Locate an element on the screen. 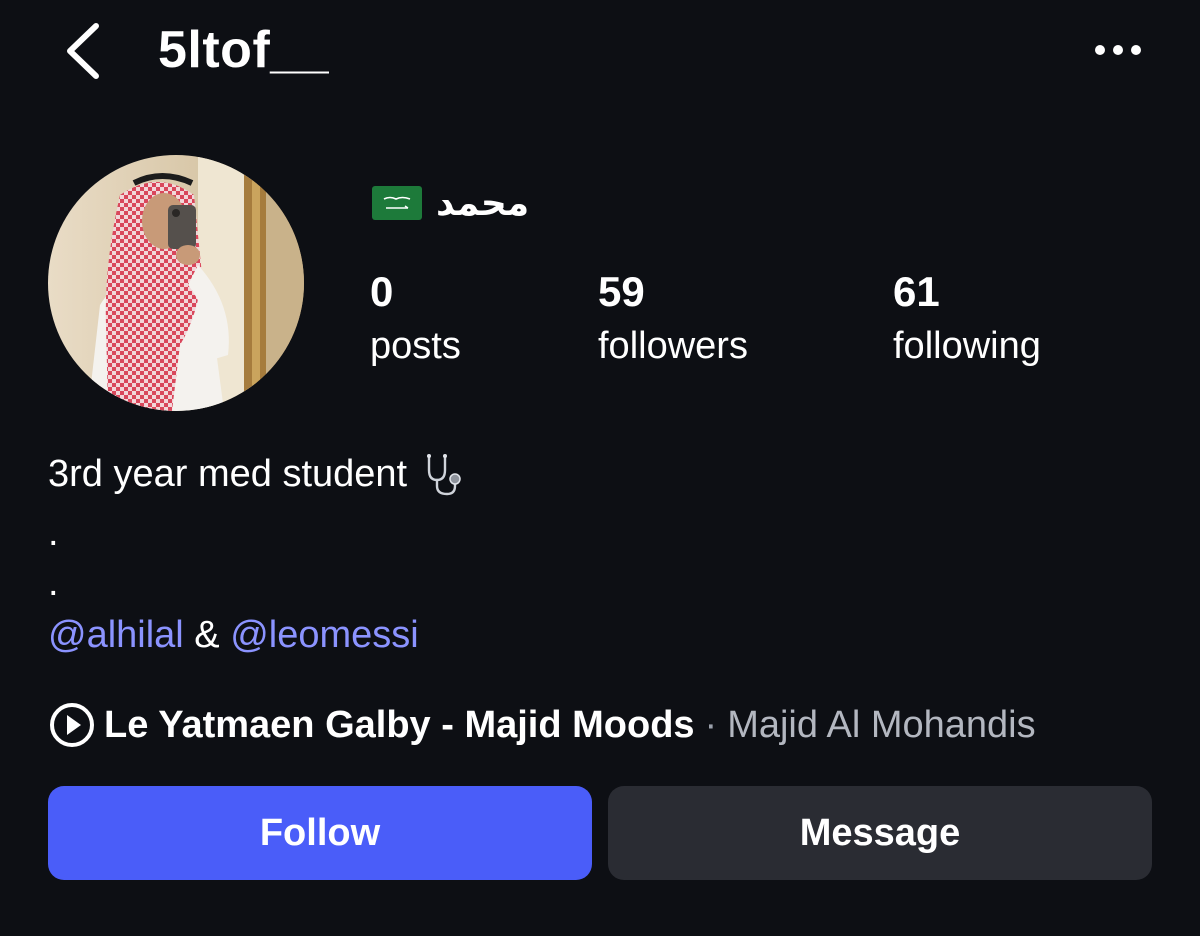  more-options-button is located at coordinates (1118, 50).